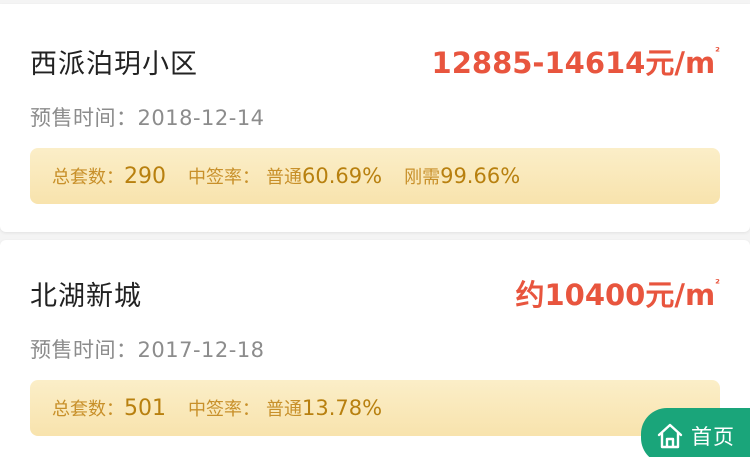 This screenshot has width=750, height=457. I want to click on normal-rate: 13.78%, so click(342, 408).